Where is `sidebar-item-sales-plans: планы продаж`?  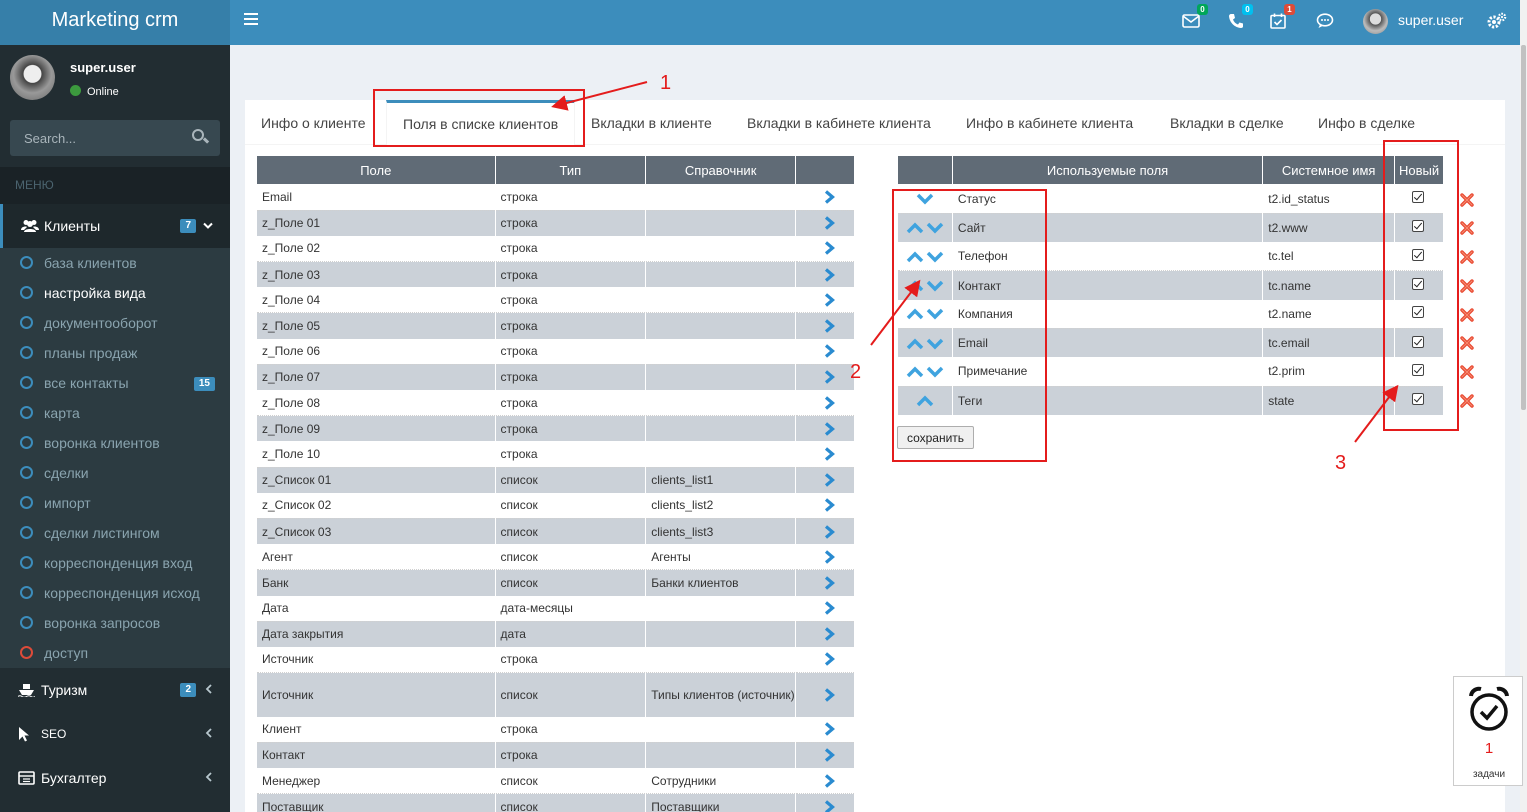 sidebar-item-sales-plans: планы продаж is located at coordinates (115, 353).